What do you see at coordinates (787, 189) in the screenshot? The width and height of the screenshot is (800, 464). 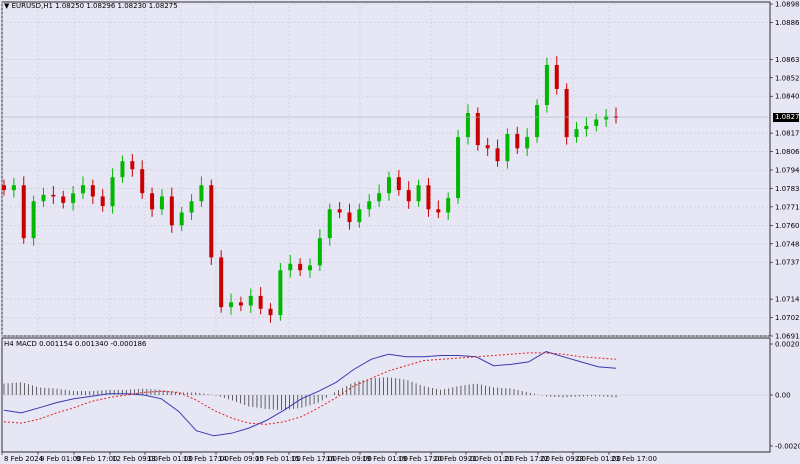 I see `price-axis-label: 1.07830` at bounding box center [787, 189].